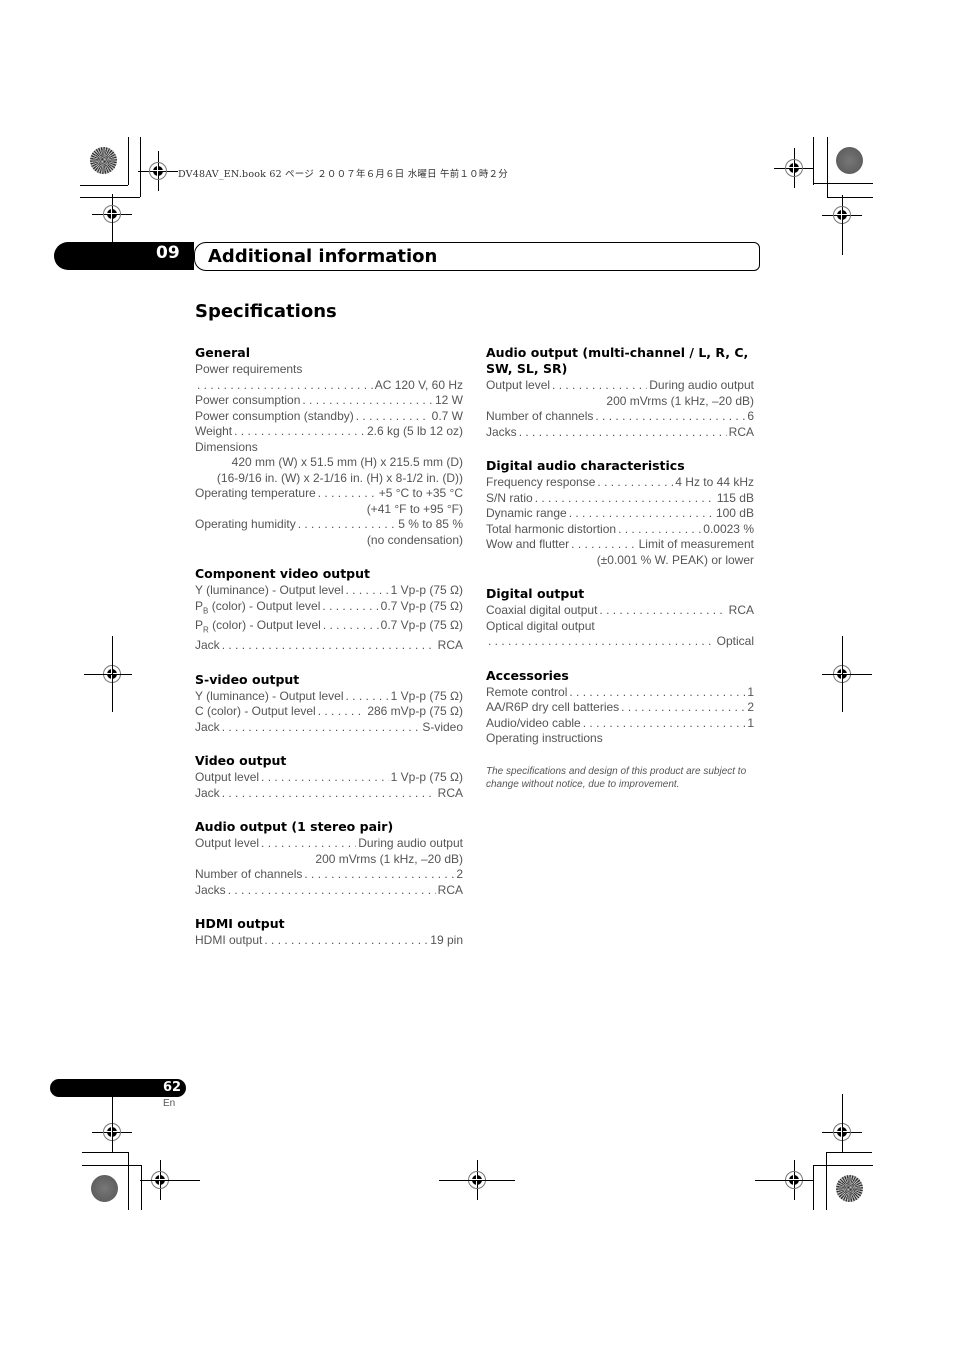 This screenshot has height=1350, width=954. Describe the element at coordinates (294, 827) in the screenshot. I see `section-heading: Audio output (1 stereo pair)` at that location.